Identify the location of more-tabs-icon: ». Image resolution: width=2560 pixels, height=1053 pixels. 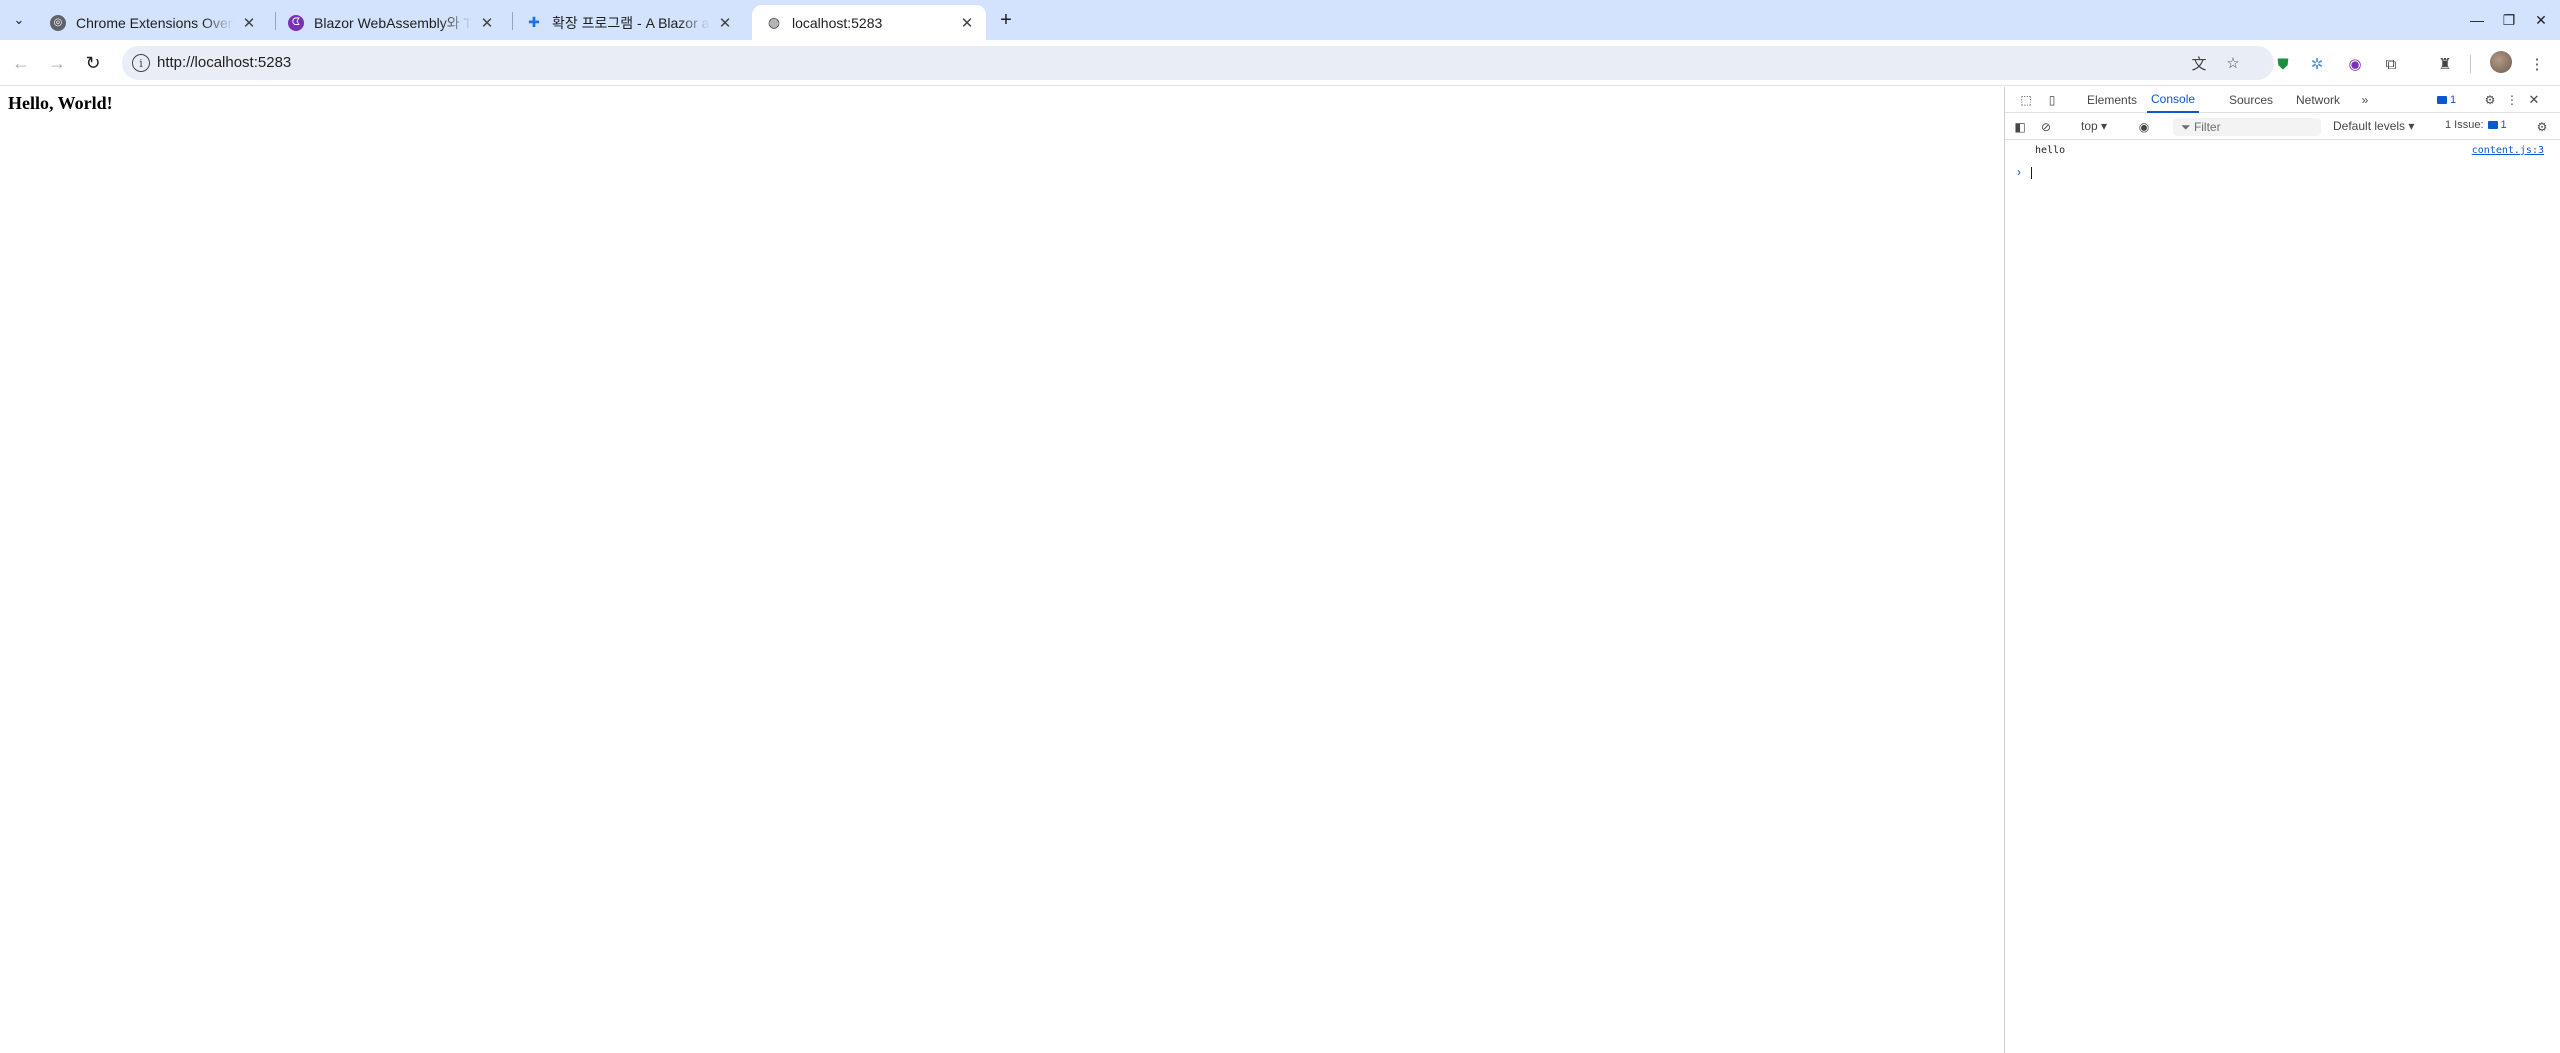
(2365, 100).